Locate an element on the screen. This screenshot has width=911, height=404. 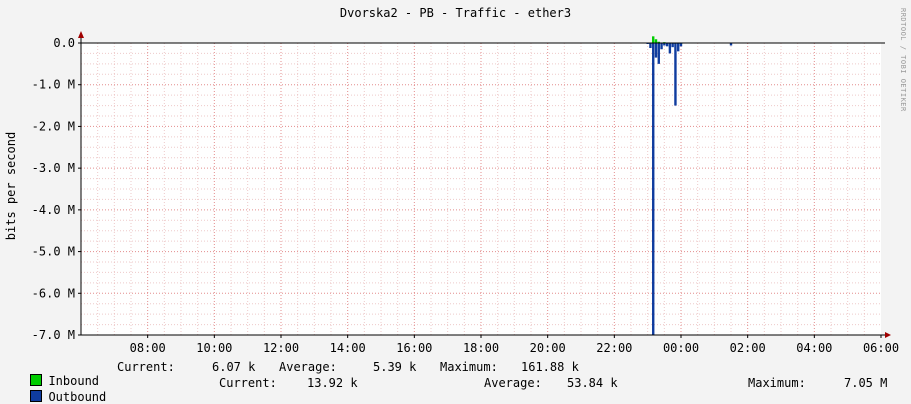
inbound-current-label: Current: is located at coordinates (146, 367).